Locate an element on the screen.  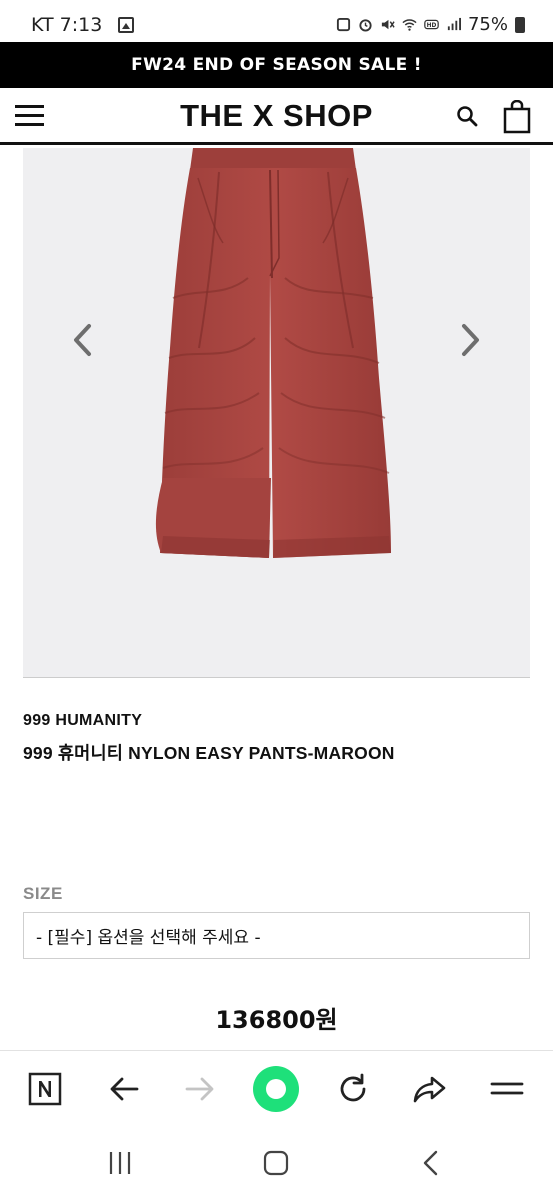
system-back-button is located at coordinates (431, 1163).